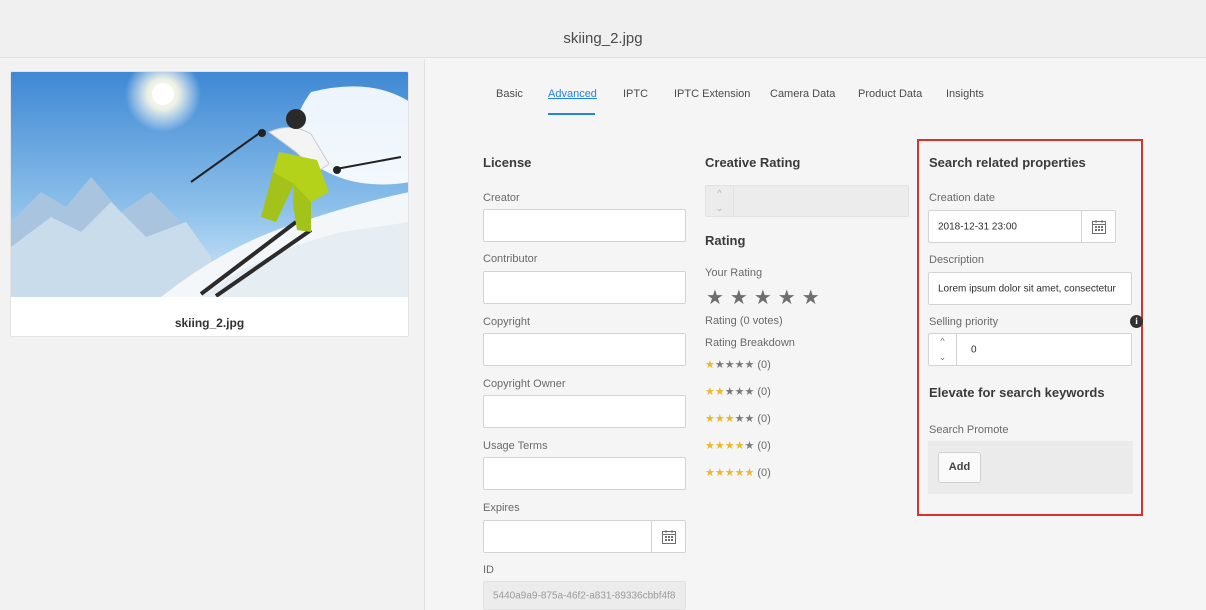  What do you see at coordinates (962, 198) in the screenshot?
I see `creation-date-label: Creation date` at bounding box center [962, 198].